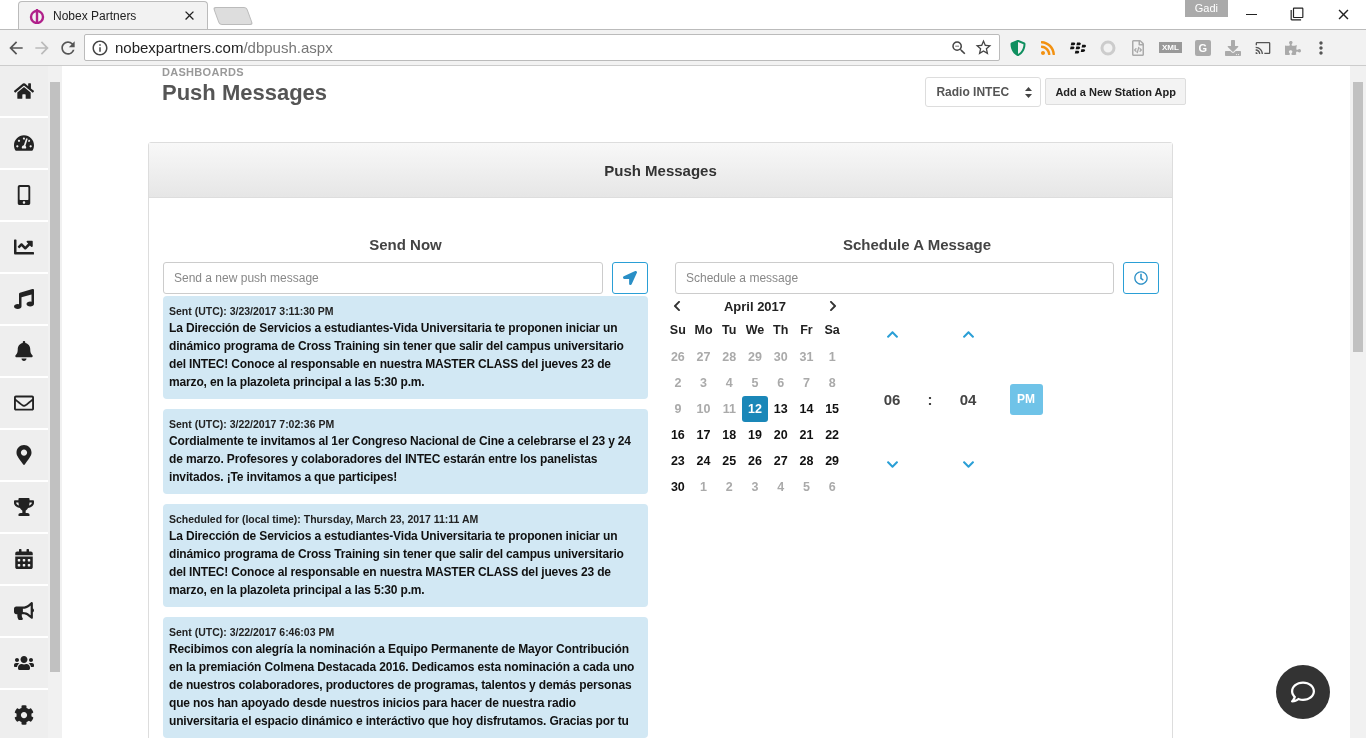 This screenshot has width=1366, height=738. I want to click on envelope-icon, so click(24, 403).